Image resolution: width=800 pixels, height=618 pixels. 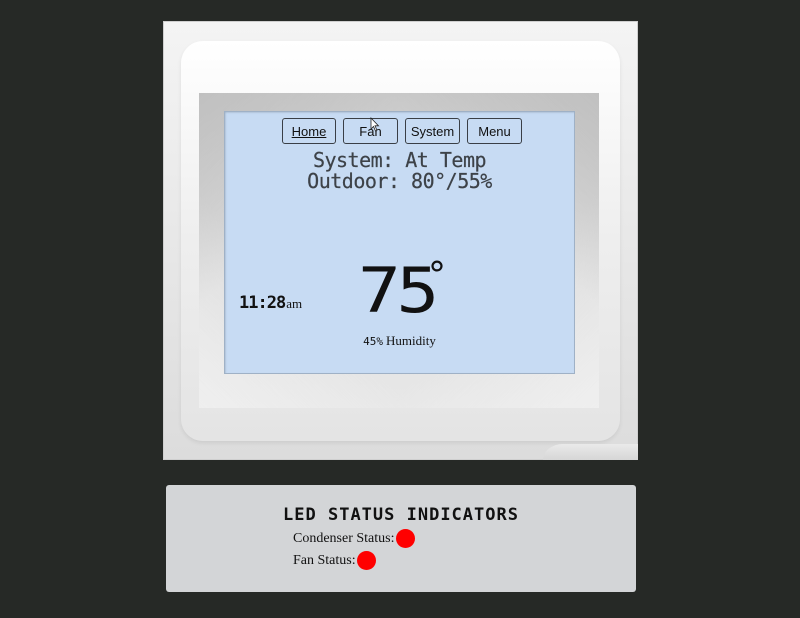 I want to click on humidity-percent: 45%, so click(x=373, y=341).